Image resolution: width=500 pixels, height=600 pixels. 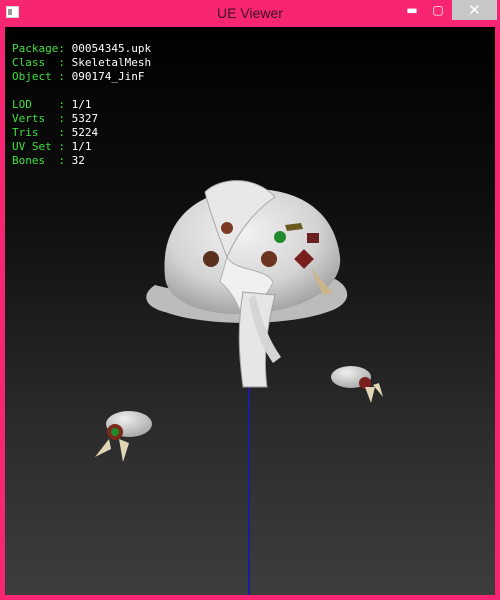 What do you see at coordinates (247, 284) in the screenshot?
I see `hat-mesh` at bounding box center [247, 284].